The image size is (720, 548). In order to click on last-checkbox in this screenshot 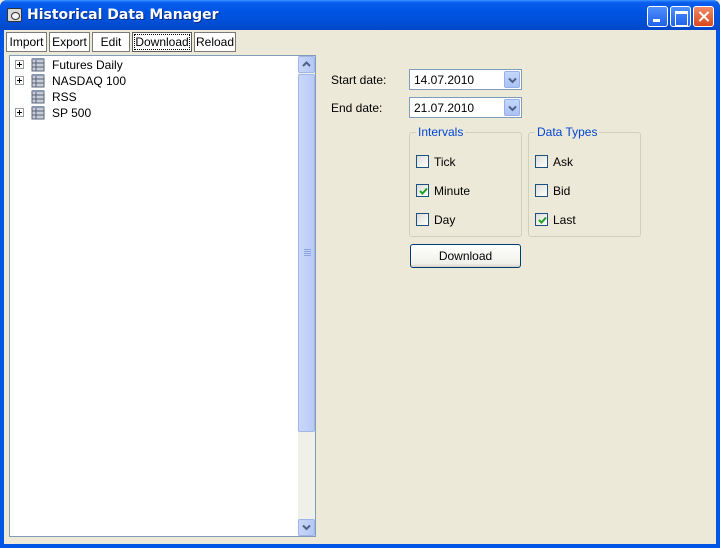, I will do `click(541, 219)`.